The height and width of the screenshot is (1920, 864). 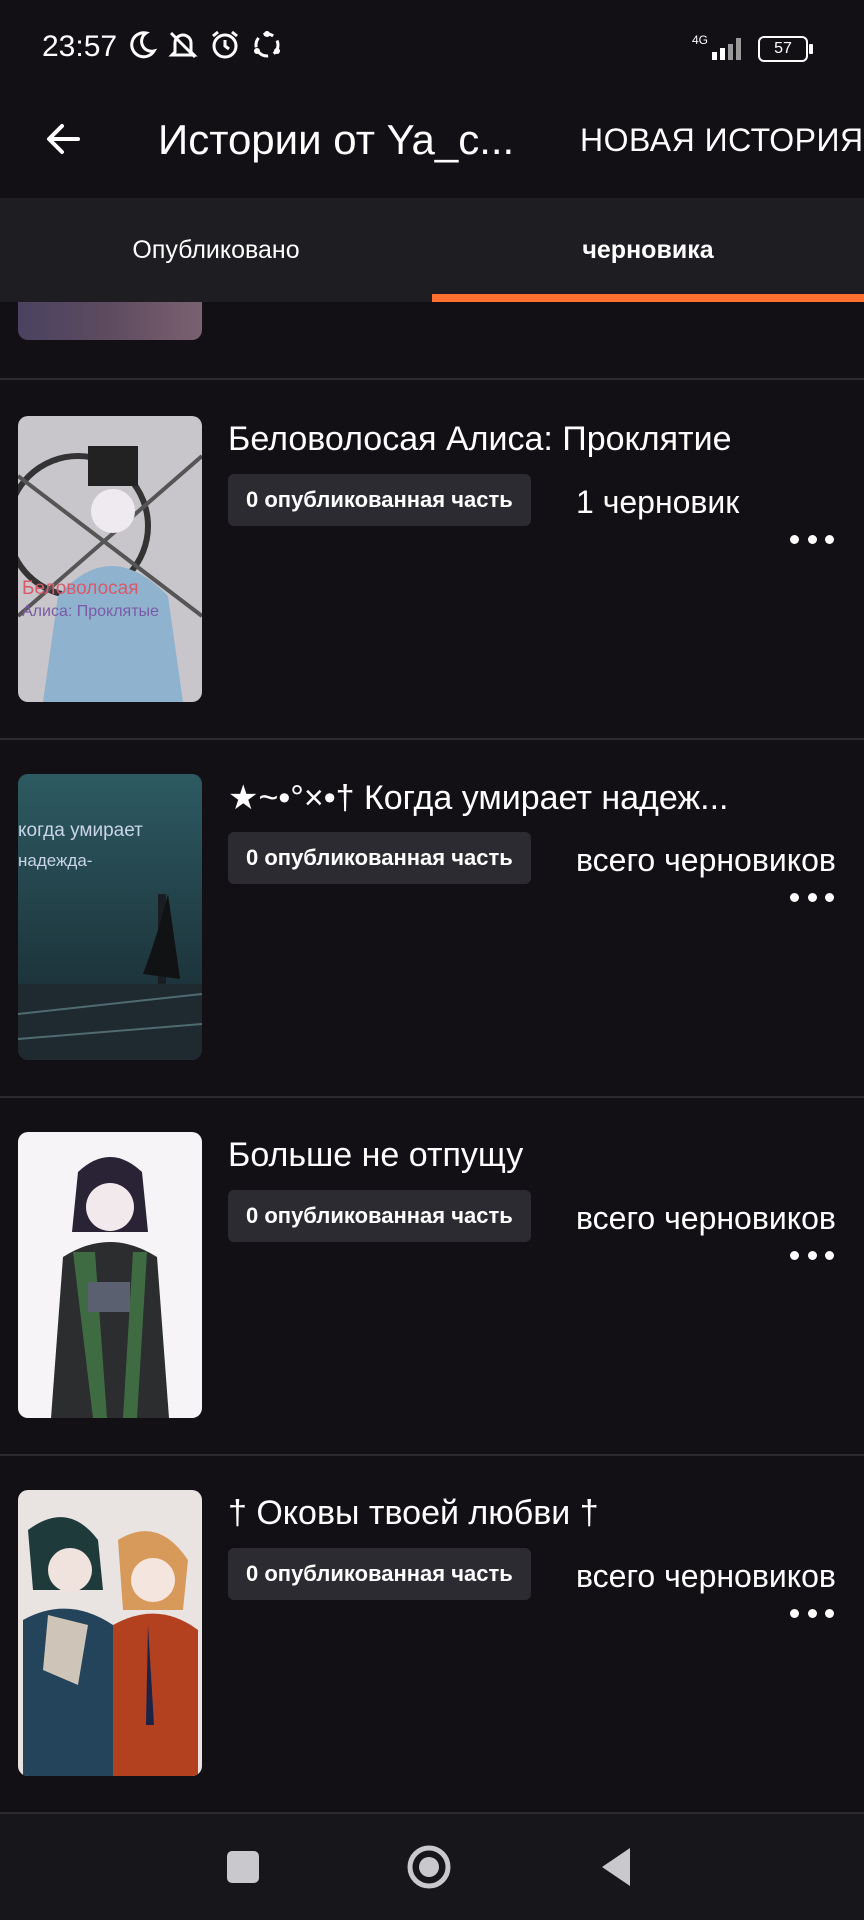 I want to click on system-nav-bar, so click(x=432, y=1867).